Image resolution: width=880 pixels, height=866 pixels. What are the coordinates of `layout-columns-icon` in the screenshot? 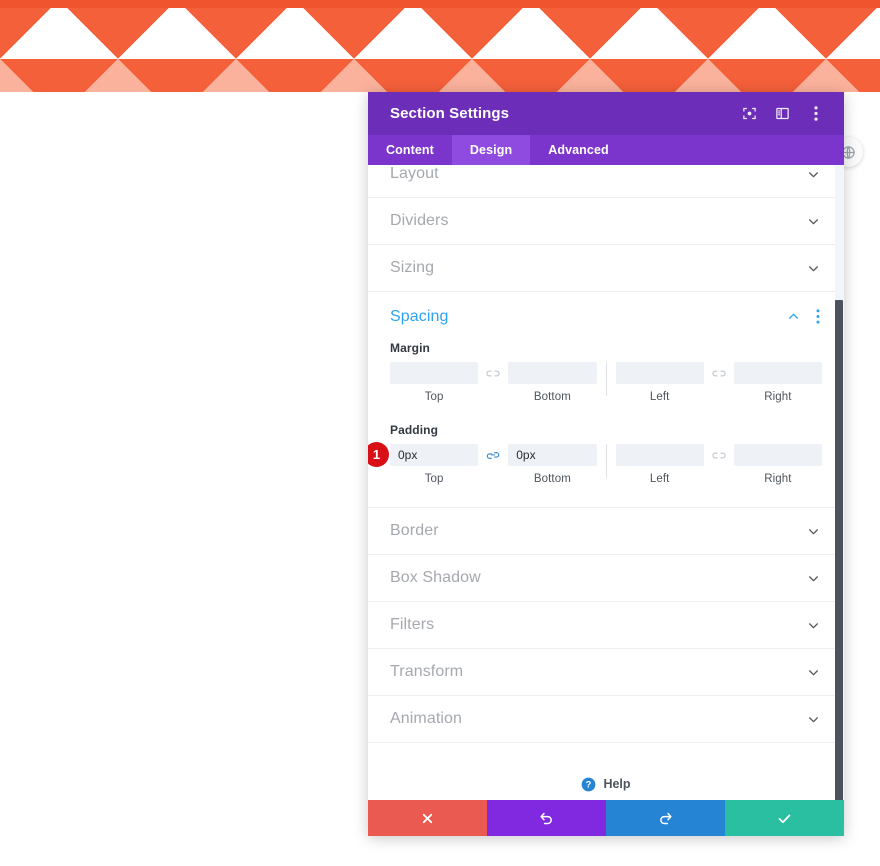 It's located at (782, 113).